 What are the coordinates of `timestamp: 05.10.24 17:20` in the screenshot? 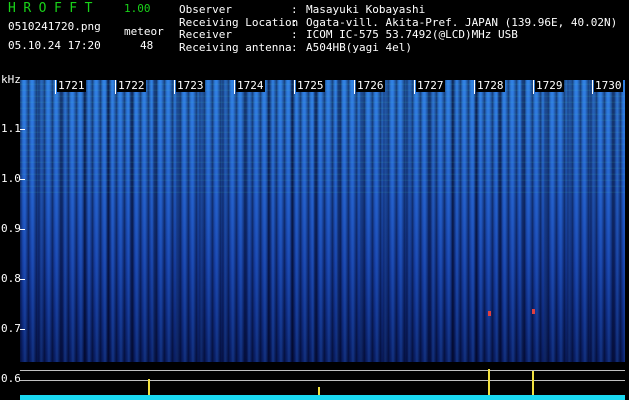 It's located at (54, 45).